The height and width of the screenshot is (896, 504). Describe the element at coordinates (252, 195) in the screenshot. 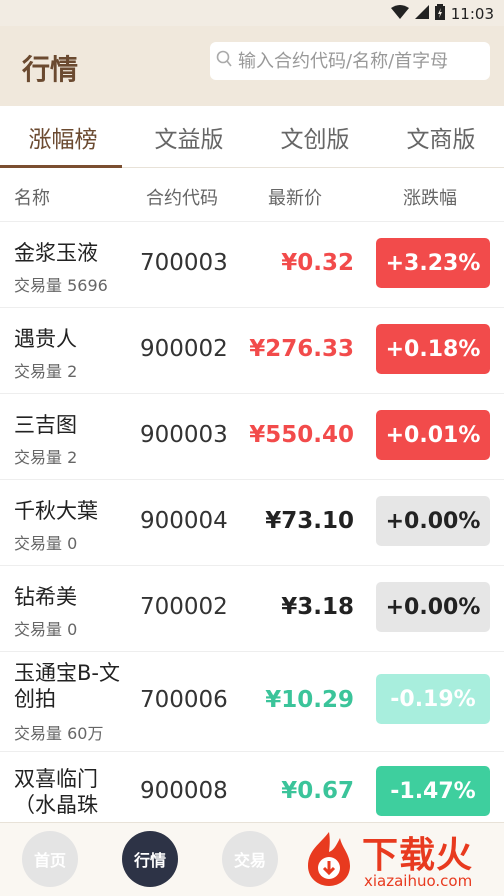

I see `table-header: 名称 合约代码 最新价 涨跌幅` at that location.